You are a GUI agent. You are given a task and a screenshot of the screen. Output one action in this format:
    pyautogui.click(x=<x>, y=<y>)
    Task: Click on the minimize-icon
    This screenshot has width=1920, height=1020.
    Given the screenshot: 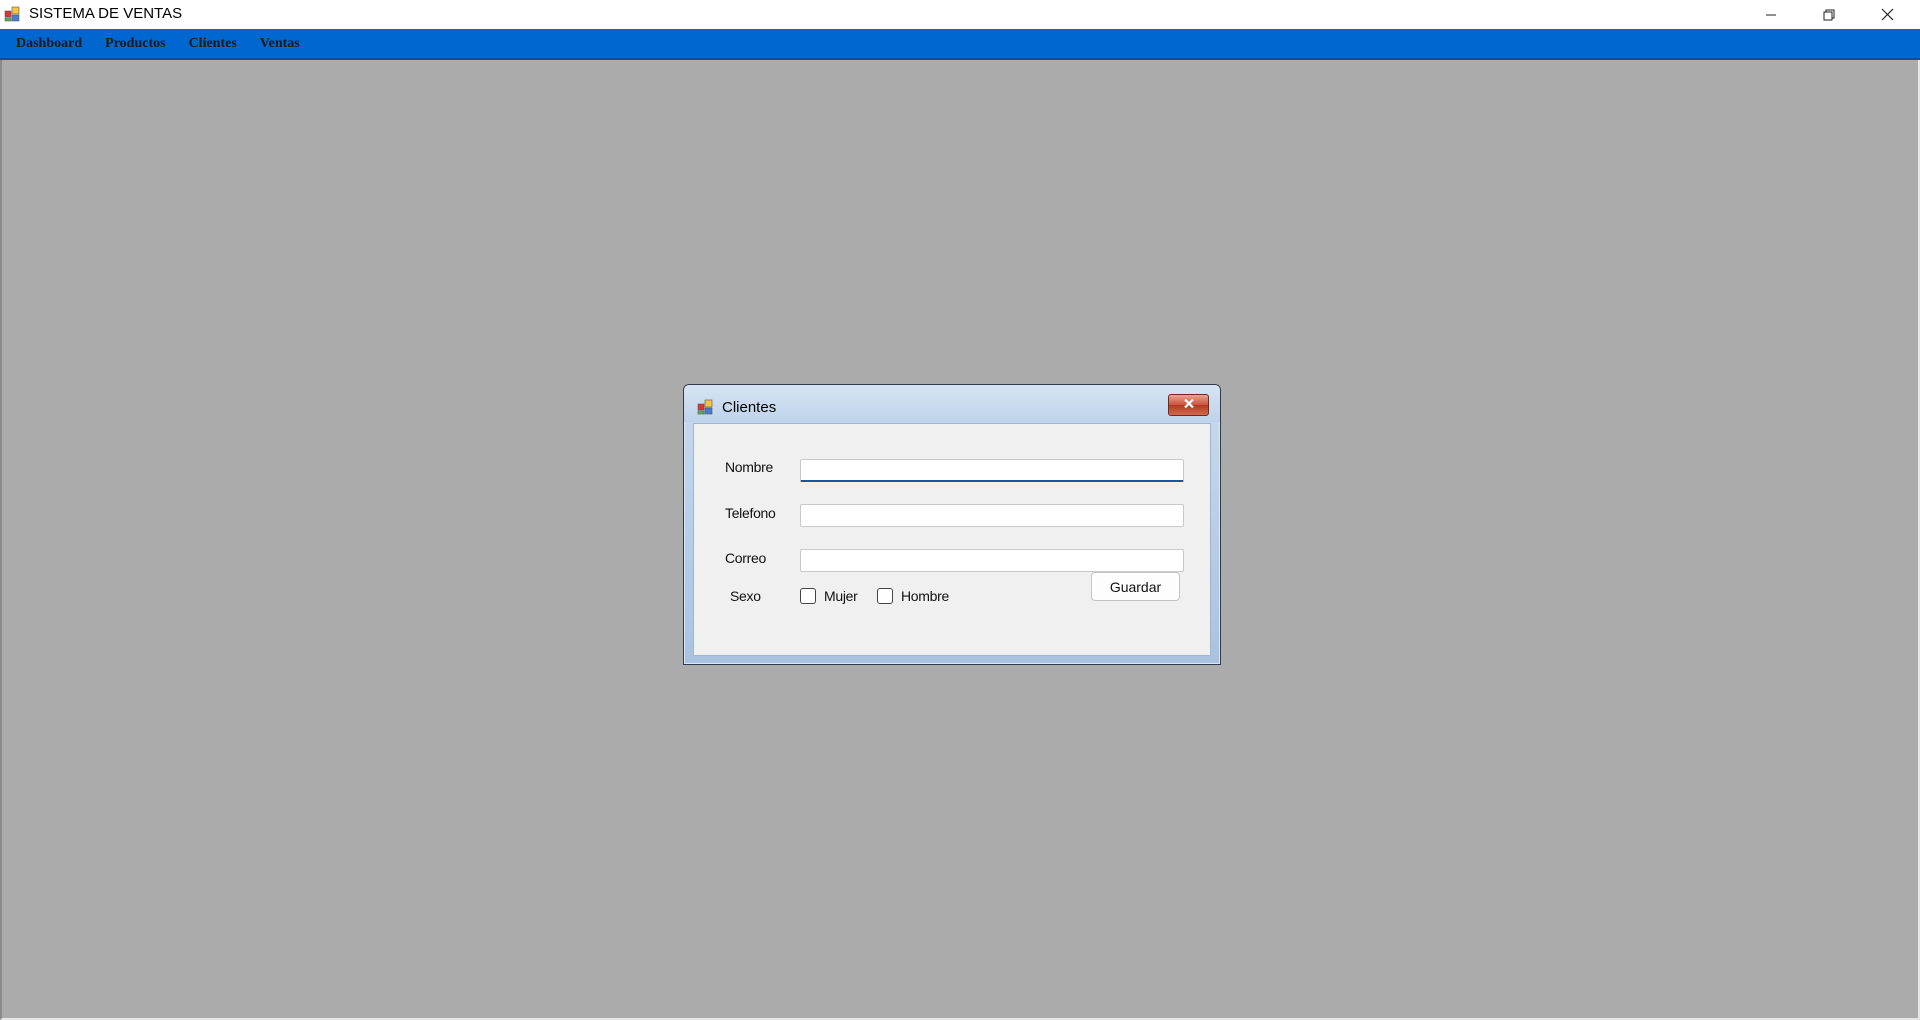 What is the action you would take?
    pyautogui.click(x=1771, y=15)
    